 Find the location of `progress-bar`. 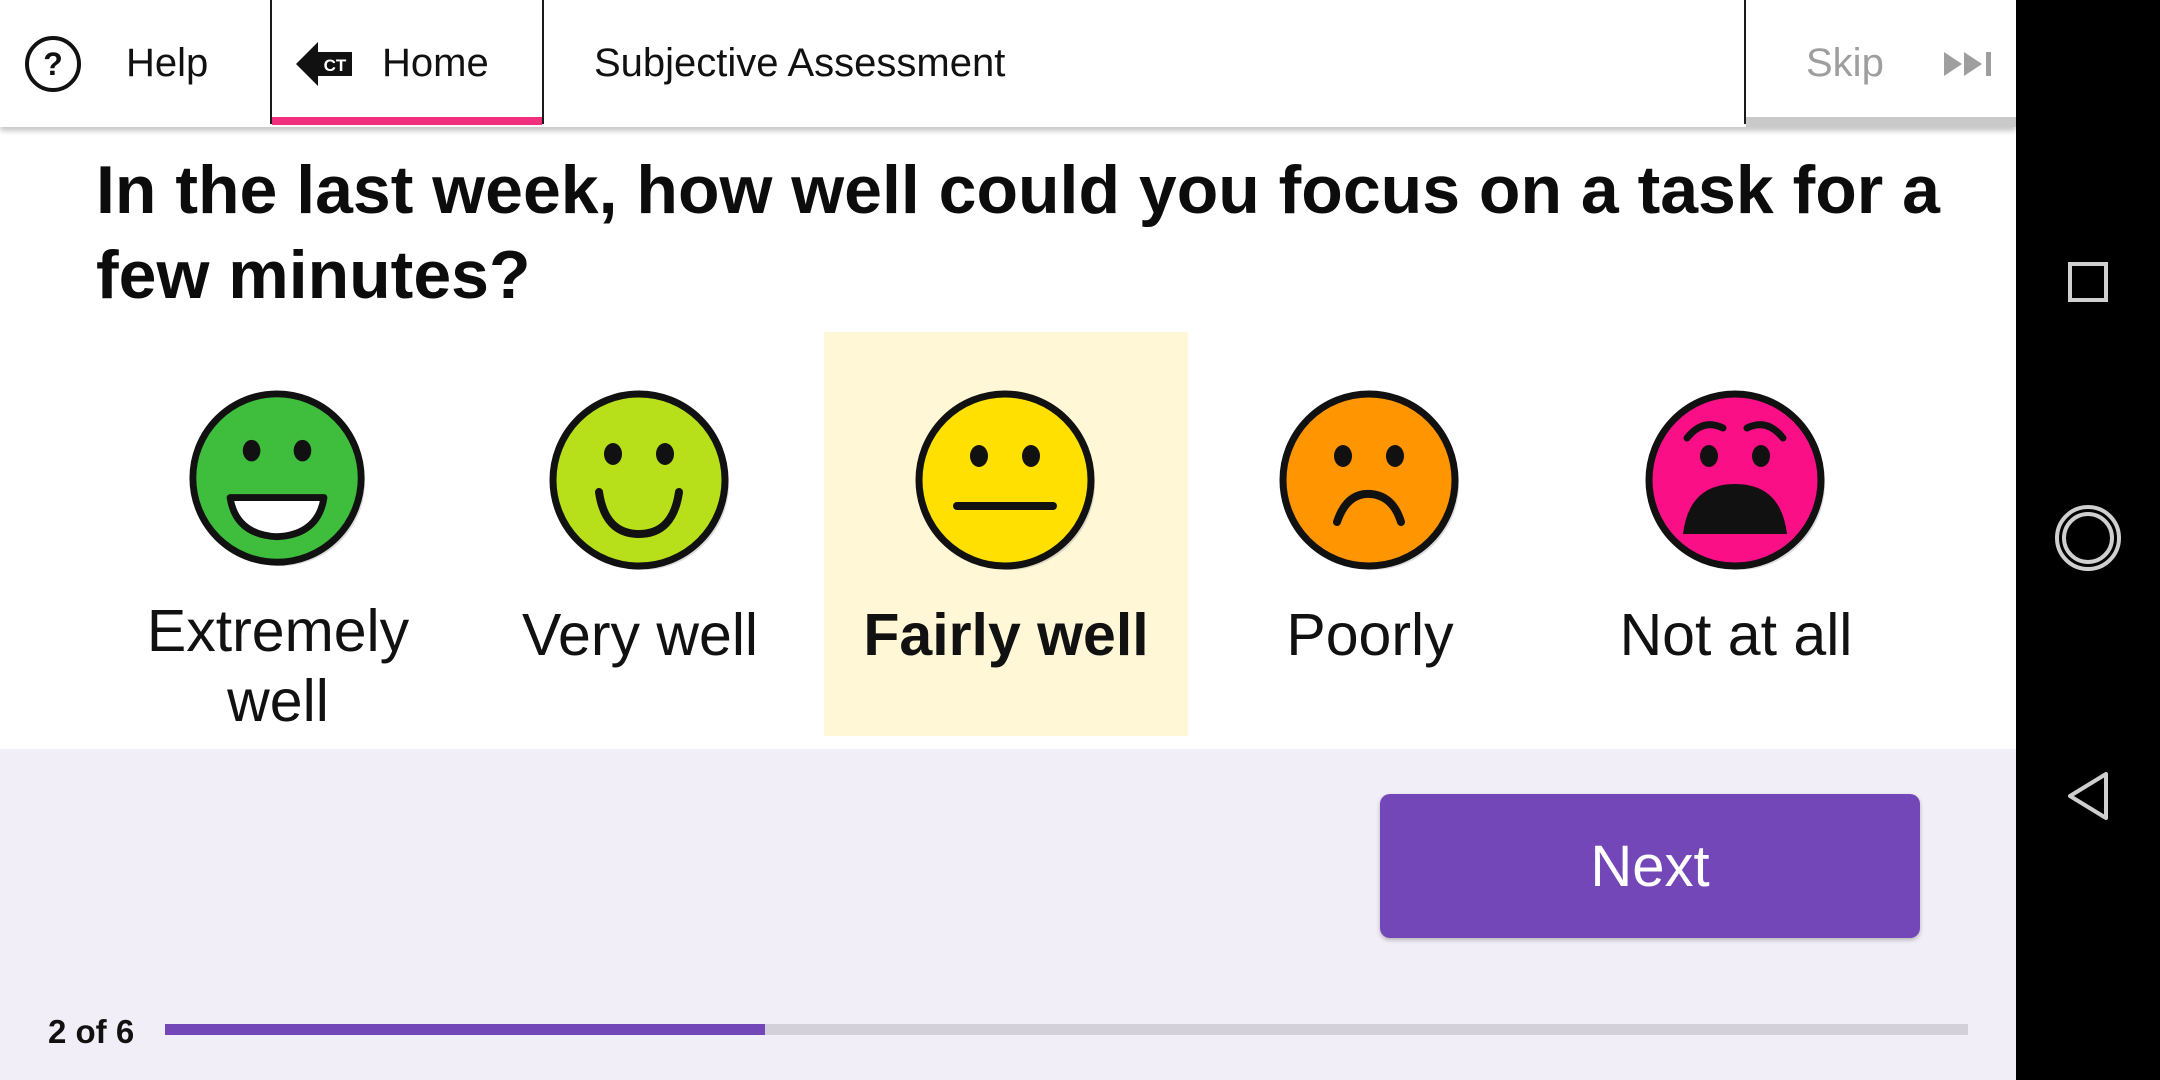

progress-bar is located at coordinates (1066, 1029).